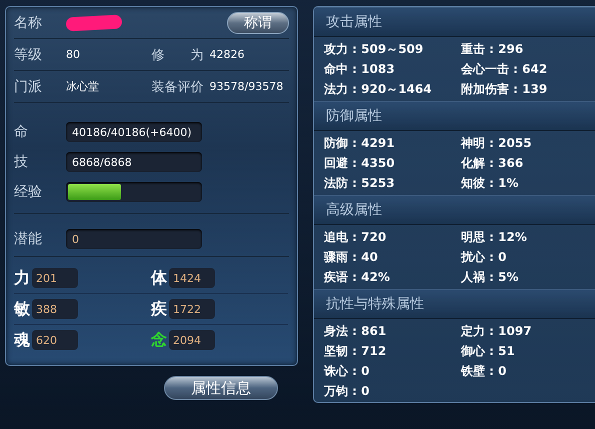 The height and width of the screenshot is (429, 595). Describe the element at coordinates (492, 163) in the screenshot. I see `attribute-text: 化解 : 366` at that location.